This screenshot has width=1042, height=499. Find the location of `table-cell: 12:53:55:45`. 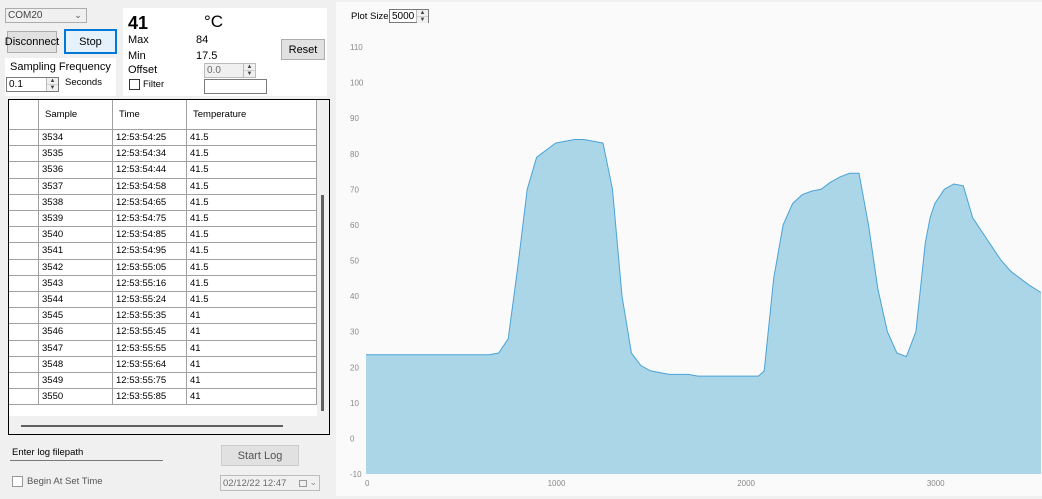

table-cell: 12:53:55:45 is located at coordinates (150, 332).